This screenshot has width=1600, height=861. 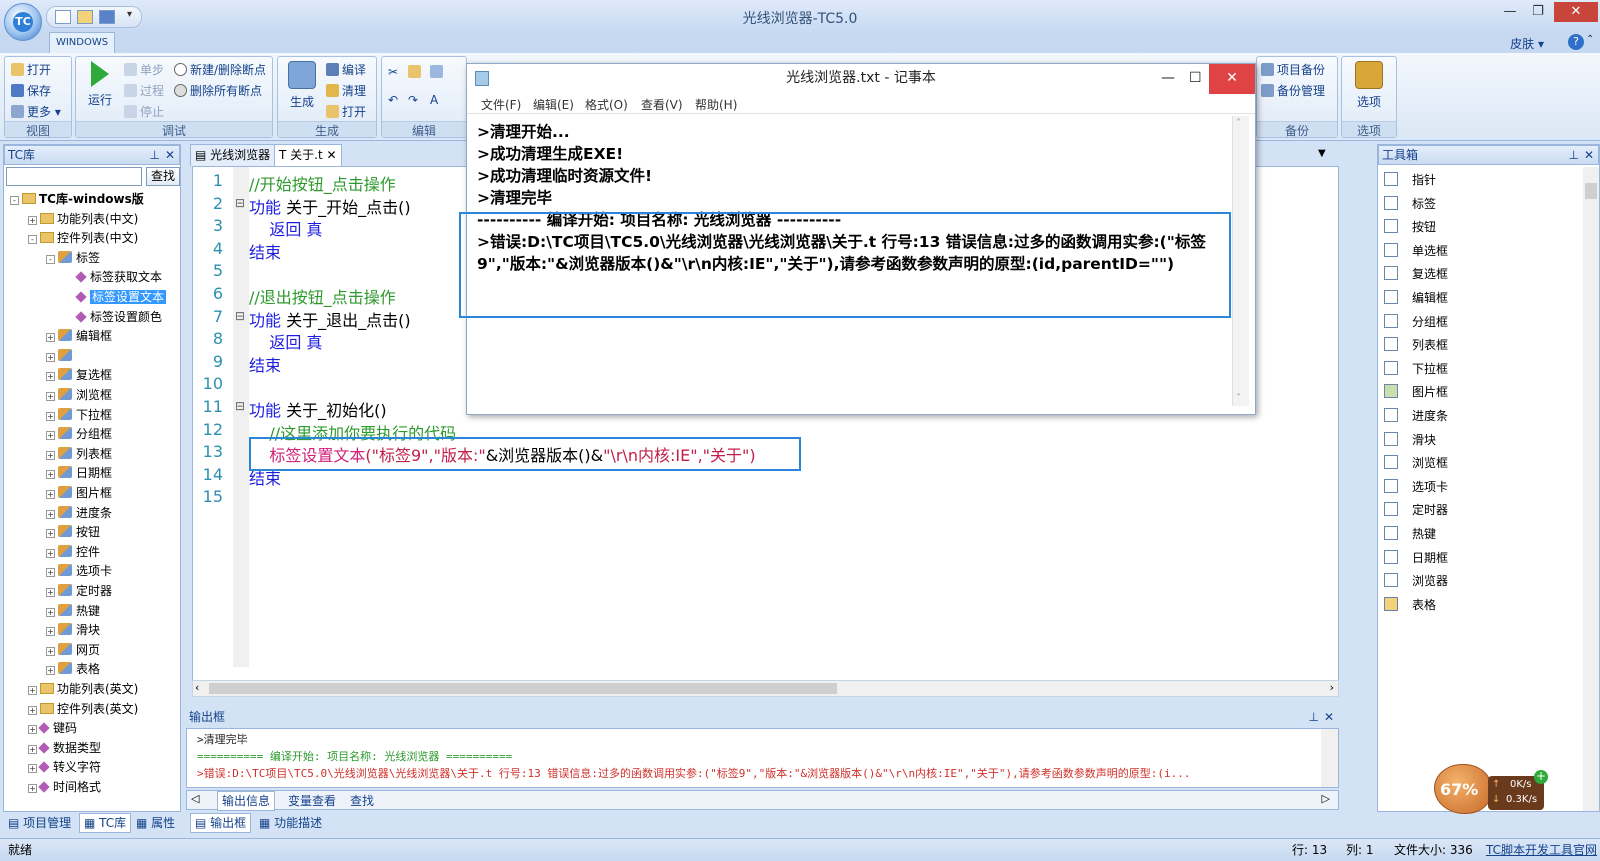 I want to click on skin-menu: 皮肤 ▾, so click(x=1527, y=43).